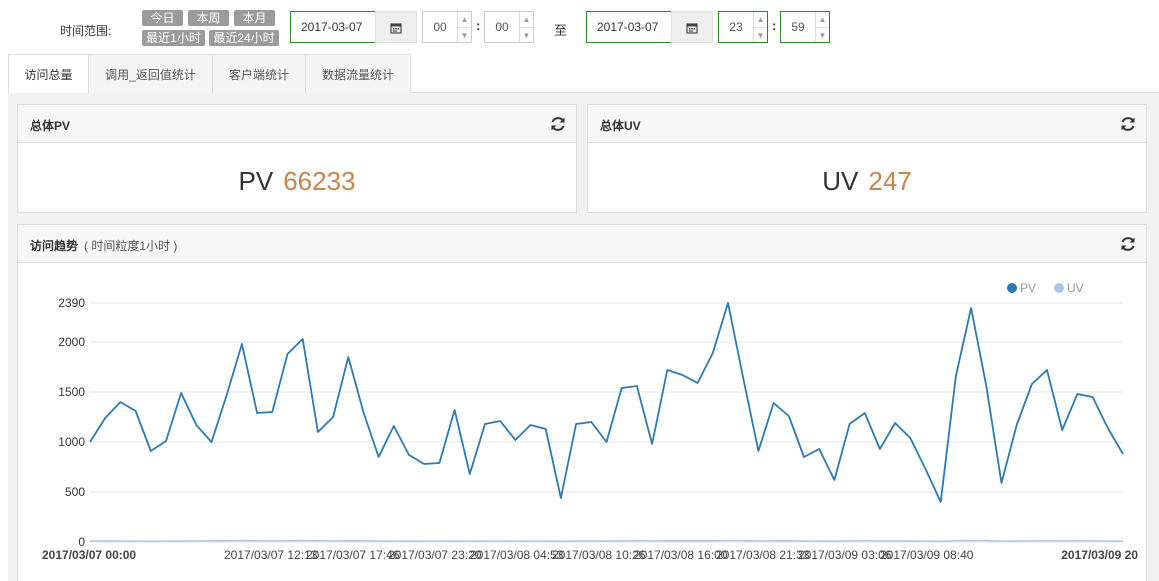 This screenshot has width=1159, height=581. I want to click on tab-client-stats: 客户端统计, so click(259, 73).